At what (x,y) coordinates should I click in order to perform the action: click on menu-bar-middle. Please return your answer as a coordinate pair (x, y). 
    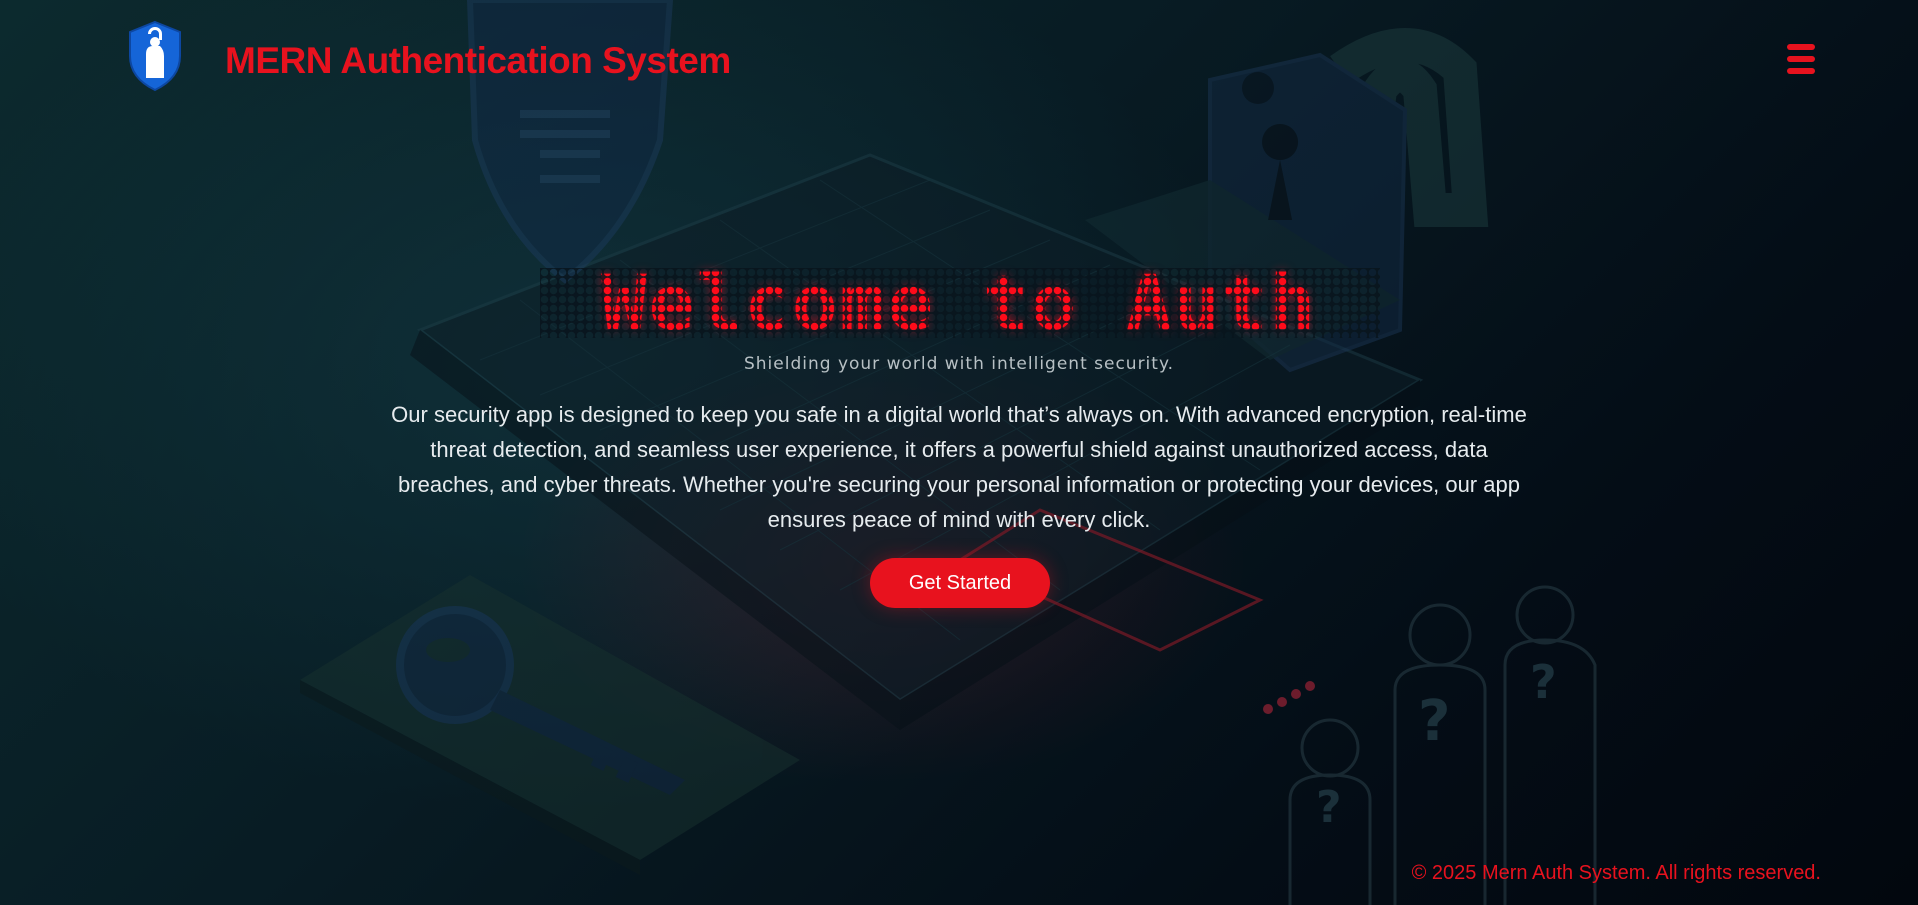
    Looking at the image, I should click on (1801, 59).